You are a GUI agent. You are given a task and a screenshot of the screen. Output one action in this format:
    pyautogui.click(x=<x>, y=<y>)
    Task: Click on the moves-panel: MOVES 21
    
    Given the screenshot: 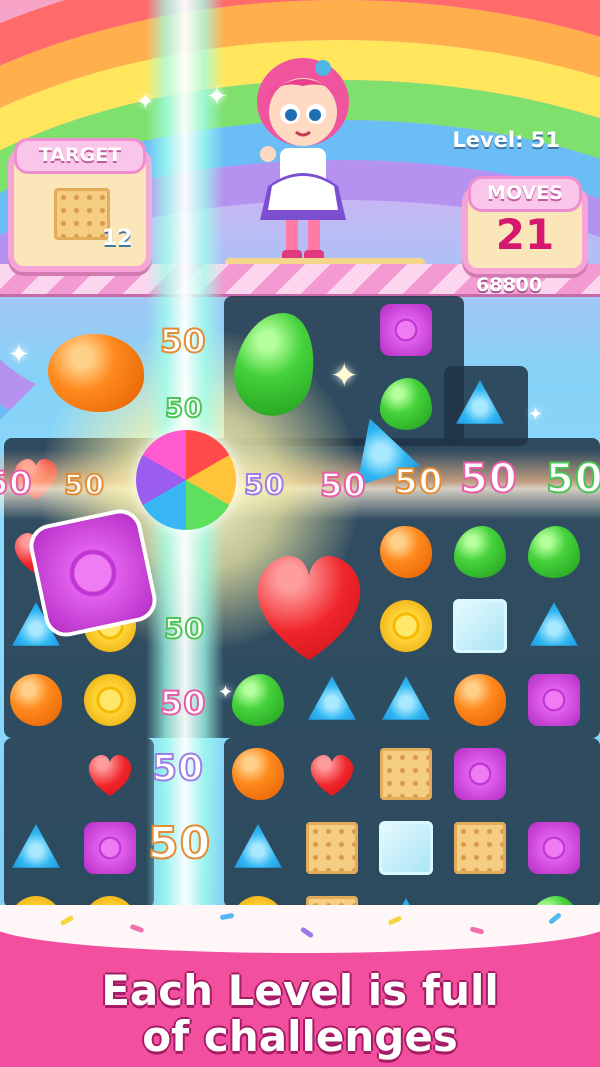 What is the action you would take?
    pyautogui.click(x=525, y=225)
    